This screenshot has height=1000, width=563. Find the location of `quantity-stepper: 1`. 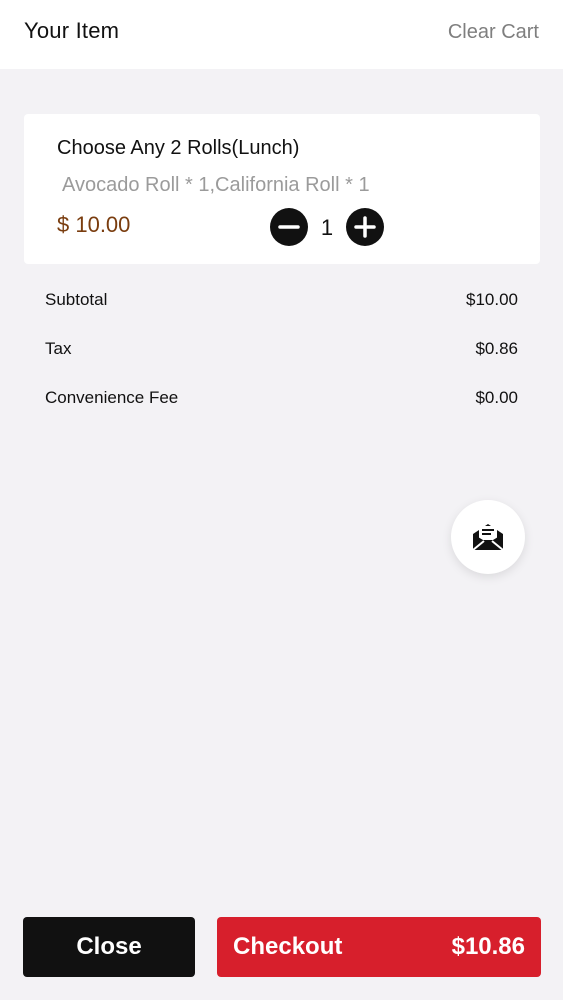

quantity-stepper: 1 is located at coordinates (327, 227).